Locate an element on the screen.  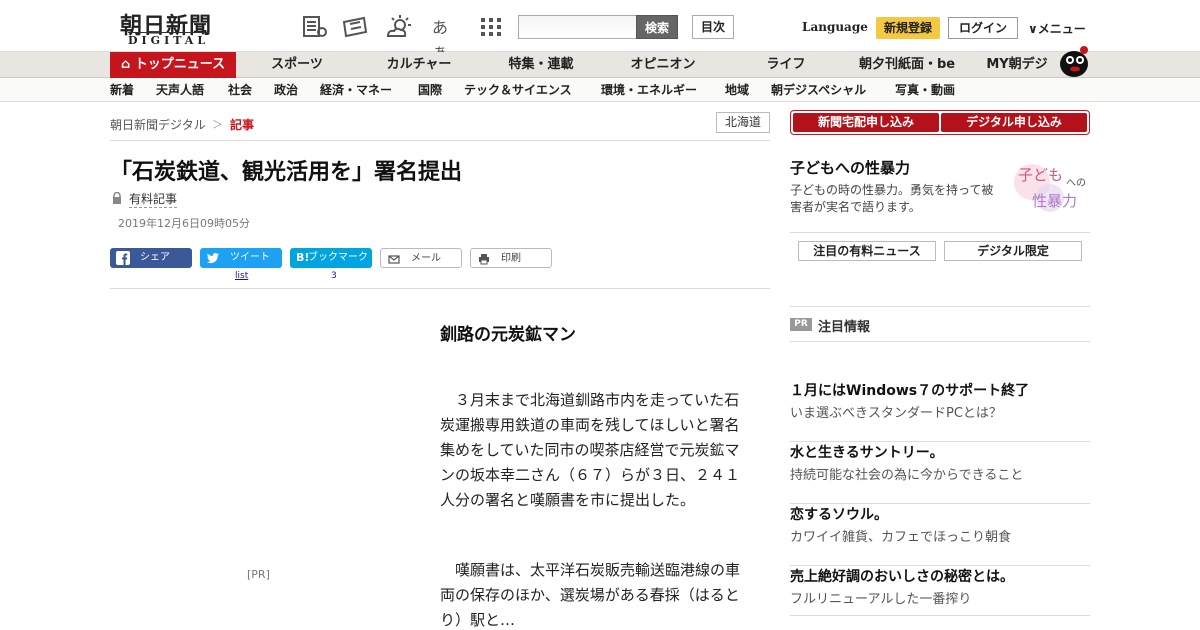
nav-photo-video: 写真・動画 is located at coordinates (925, 90).